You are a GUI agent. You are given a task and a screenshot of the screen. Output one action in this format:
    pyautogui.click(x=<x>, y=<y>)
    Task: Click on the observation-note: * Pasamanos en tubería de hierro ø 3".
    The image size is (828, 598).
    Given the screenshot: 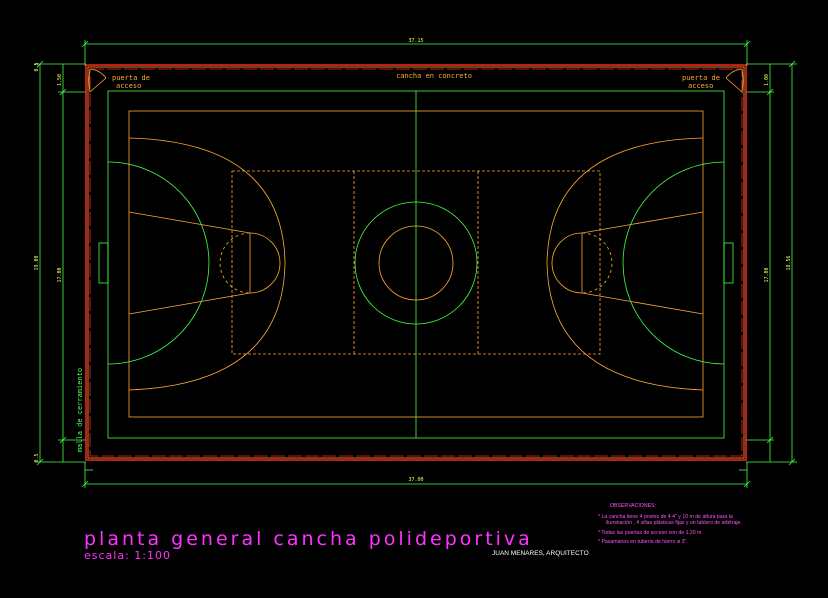 What is the action you would take?
    pyautogui.click(x=643, y=542)
    